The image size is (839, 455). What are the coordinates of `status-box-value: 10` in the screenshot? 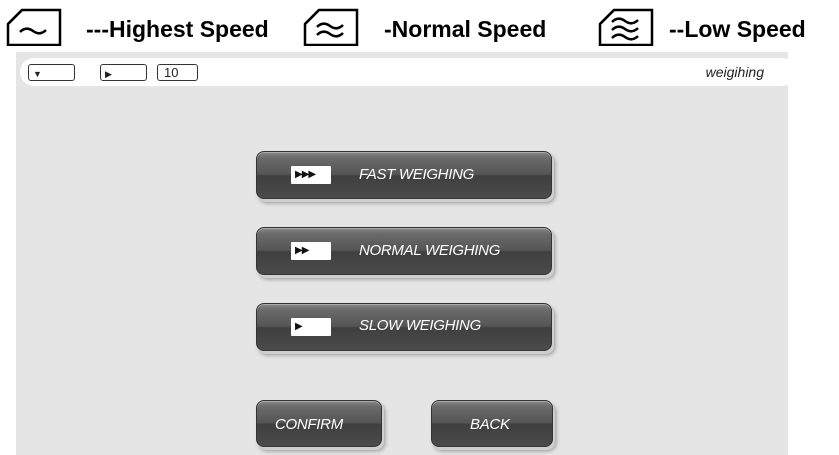 It's located at (177, 72).